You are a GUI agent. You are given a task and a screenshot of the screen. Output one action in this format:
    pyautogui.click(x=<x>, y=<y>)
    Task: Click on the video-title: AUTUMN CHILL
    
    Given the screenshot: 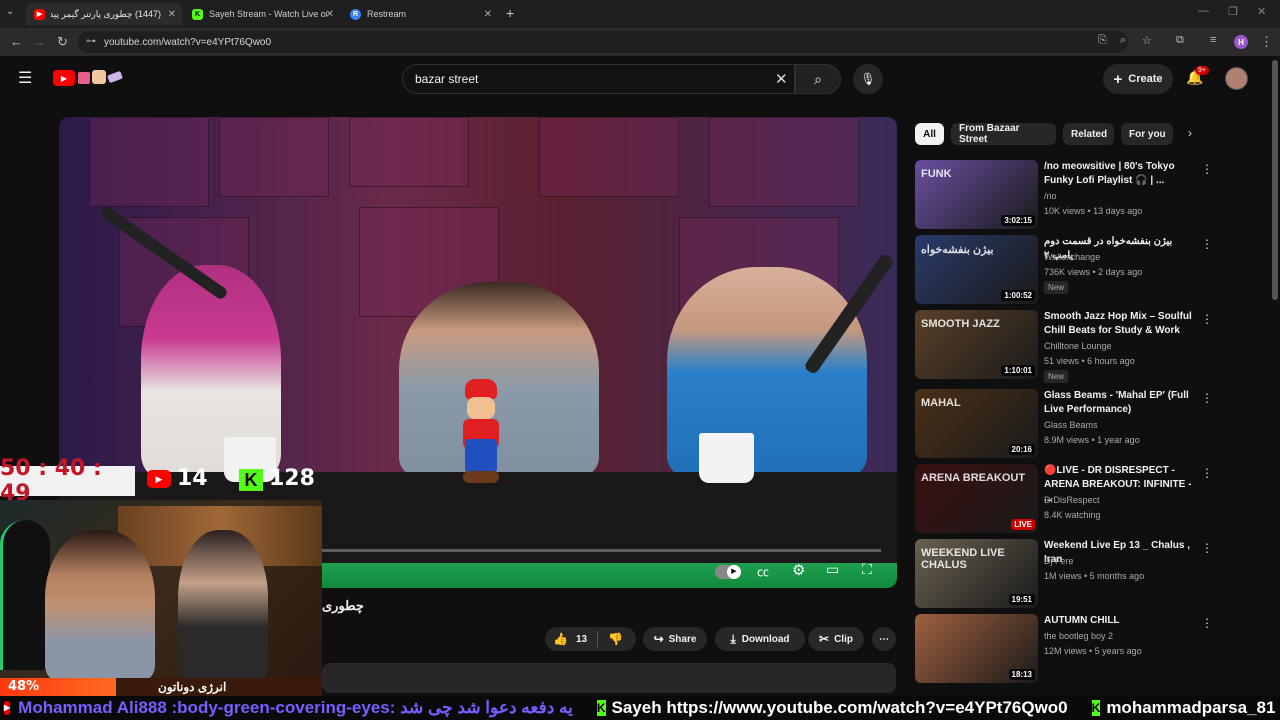 What is the action you would take?
    pyautogui.click(x=1120, y=621)
    